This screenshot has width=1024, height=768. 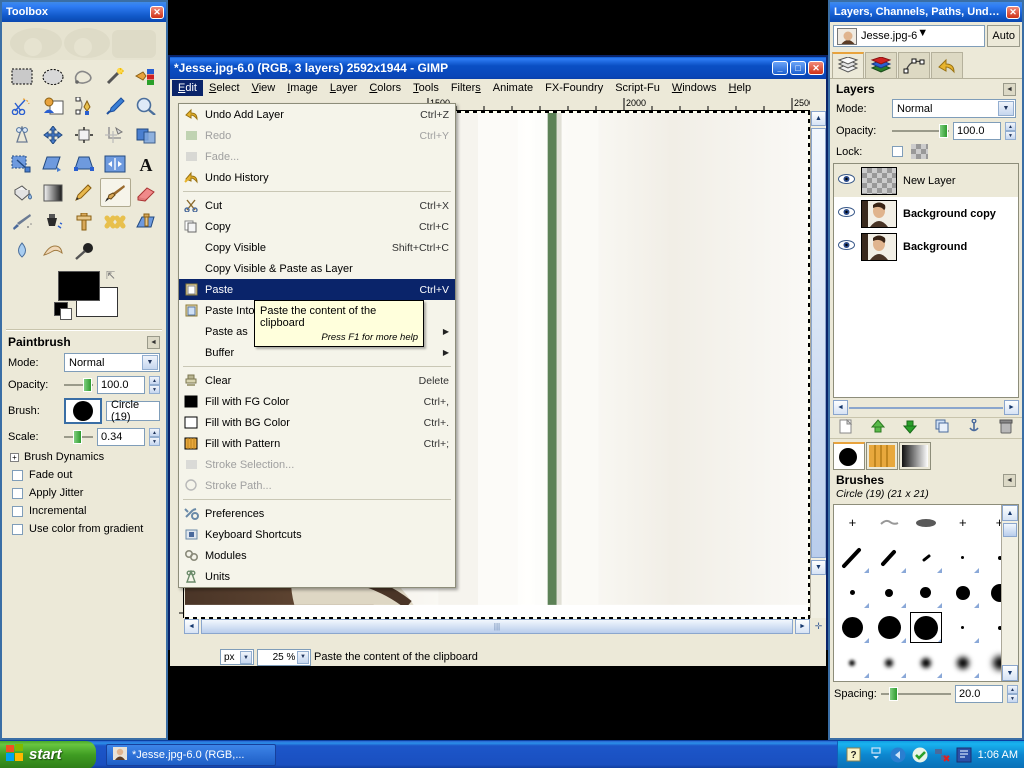 What do you see at coordinates (926, 246) in the screenshot?
I see `layer-row-background: Background` at bounding box center [926, 246].